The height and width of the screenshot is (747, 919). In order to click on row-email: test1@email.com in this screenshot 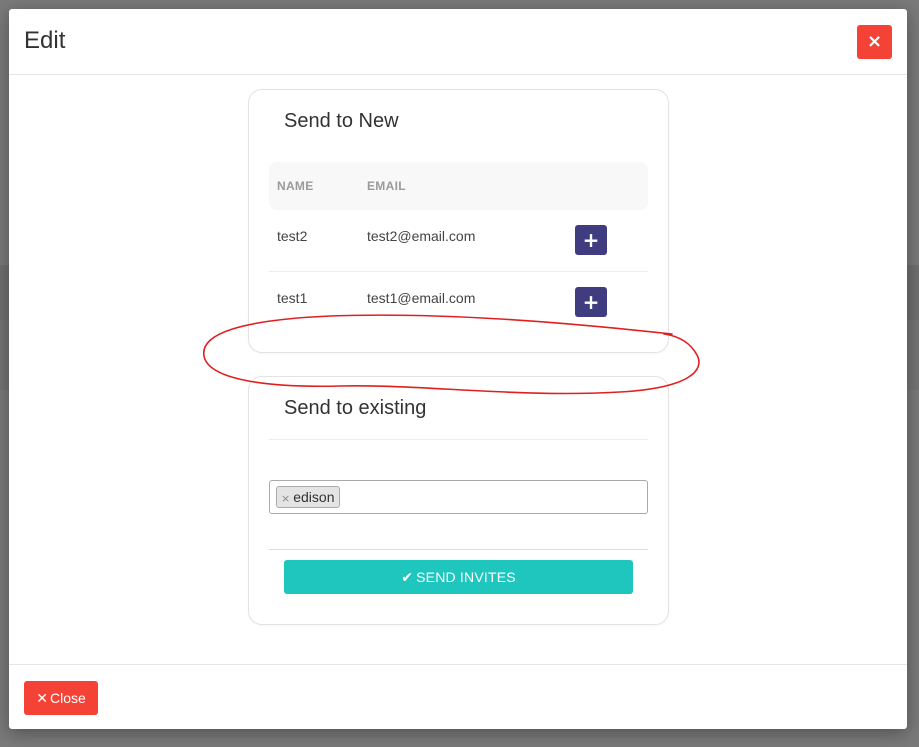, I will do `click(421, 298)`.